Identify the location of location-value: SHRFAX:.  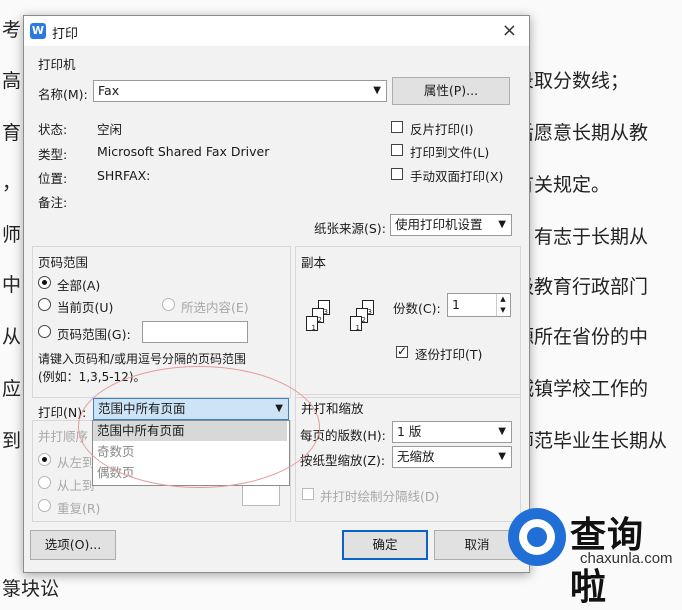
(124, 175).